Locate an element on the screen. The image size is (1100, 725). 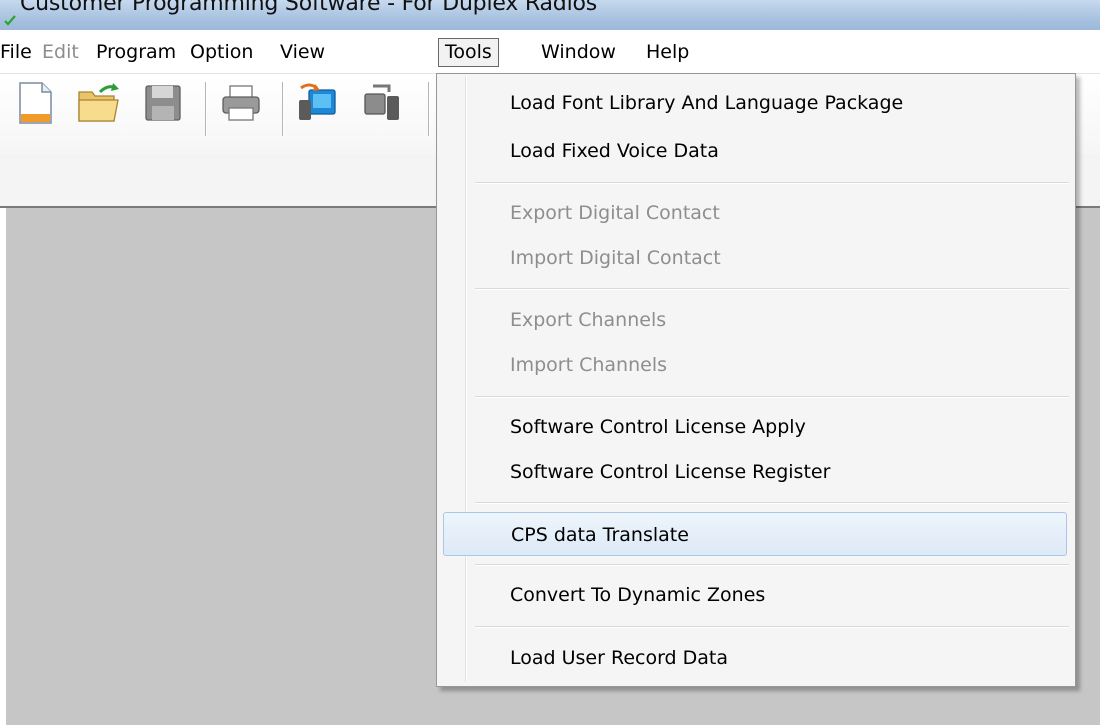
menu-item-load-user-record-data: Load User Record Data is located at coordinates (755, 658).